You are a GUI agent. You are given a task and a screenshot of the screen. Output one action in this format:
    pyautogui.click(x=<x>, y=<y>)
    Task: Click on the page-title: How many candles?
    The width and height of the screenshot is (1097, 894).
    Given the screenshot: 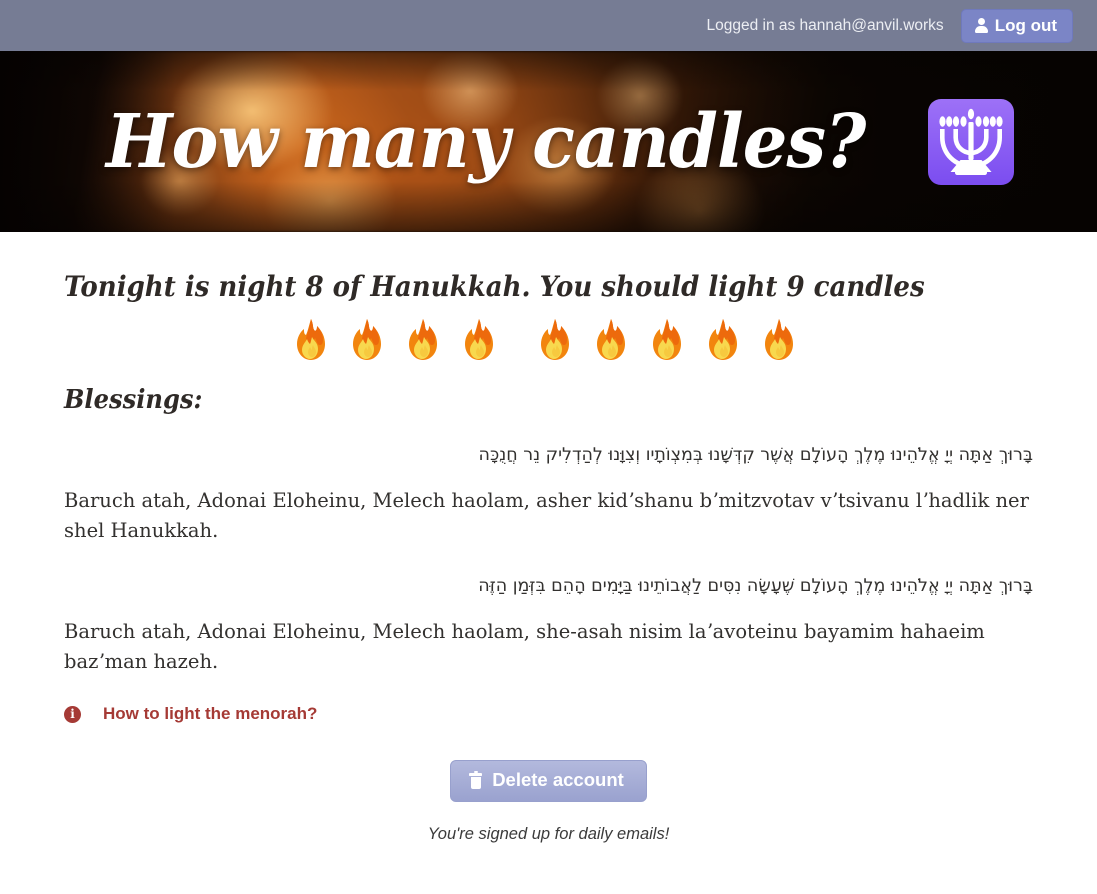 What is the action you would take?
    pyautogui.click(x=486, y=141)
    